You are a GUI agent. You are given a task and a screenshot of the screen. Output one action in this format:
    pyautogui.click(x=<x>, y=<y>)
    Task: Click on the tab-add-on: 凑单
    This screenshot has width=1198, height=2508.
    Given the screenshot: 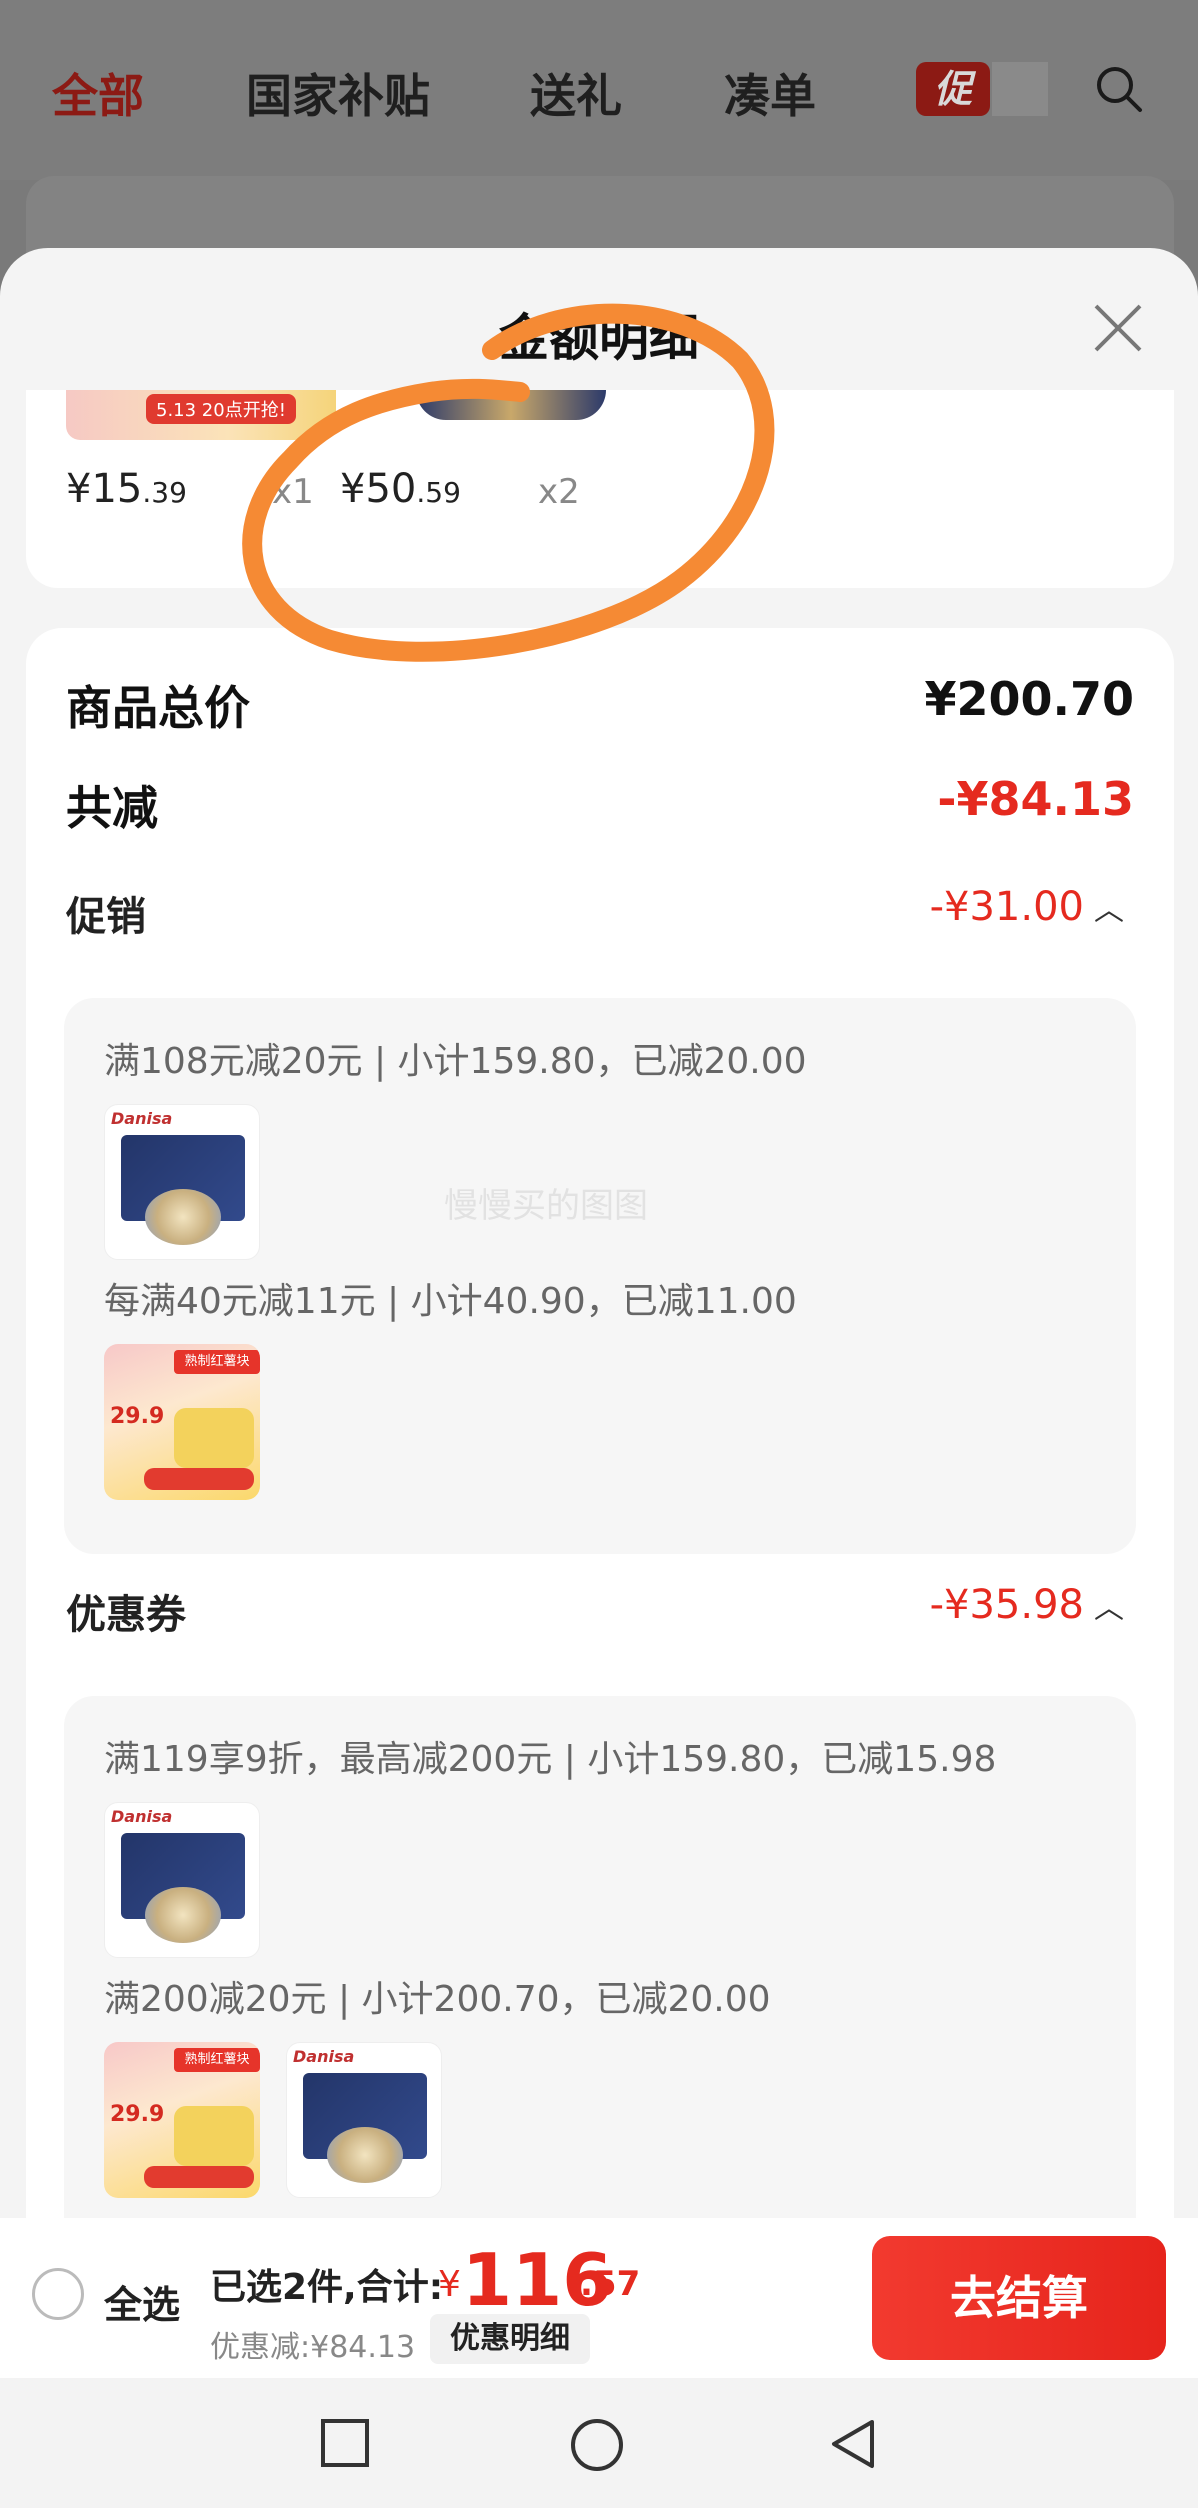 What is the action you would take?
    pyautogui.click(x=770, y=93)
    